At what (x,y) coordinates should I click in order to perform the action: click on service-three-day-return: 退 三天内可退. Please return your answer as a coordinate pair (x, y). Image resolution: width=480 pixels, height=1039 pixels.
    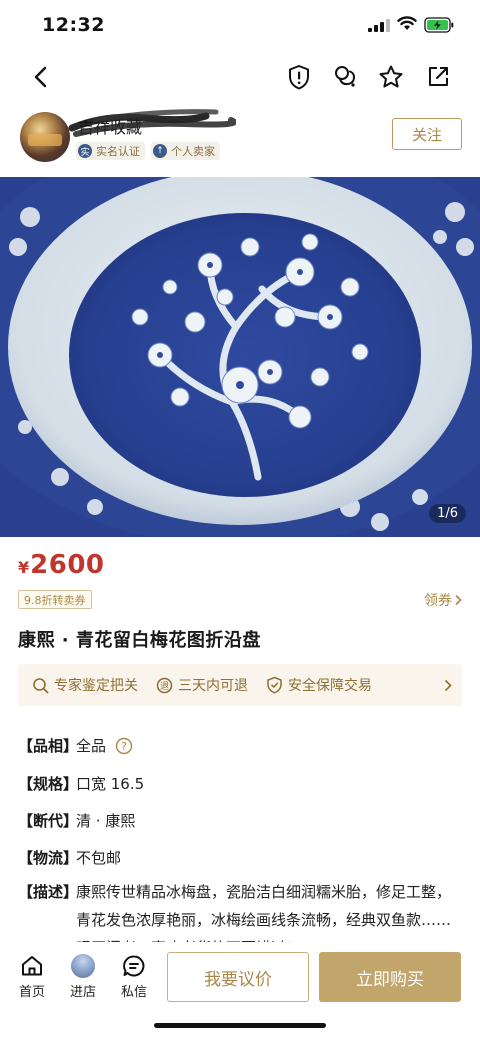
    Looking at the image, I should click on (202, 685).